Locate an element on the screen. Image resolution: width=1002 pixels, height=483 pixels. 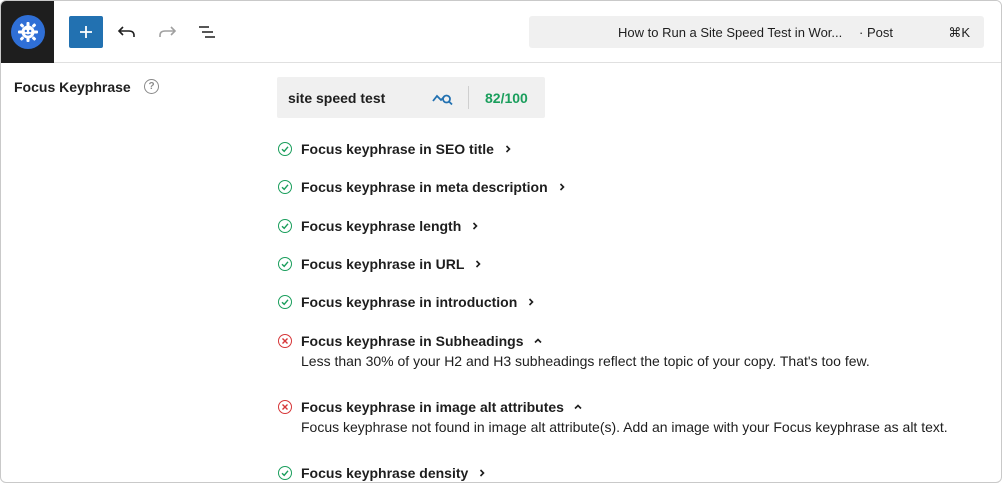
seo-check-row: Focus keyphrase in Subheadings is located at coordinates (410, 341).